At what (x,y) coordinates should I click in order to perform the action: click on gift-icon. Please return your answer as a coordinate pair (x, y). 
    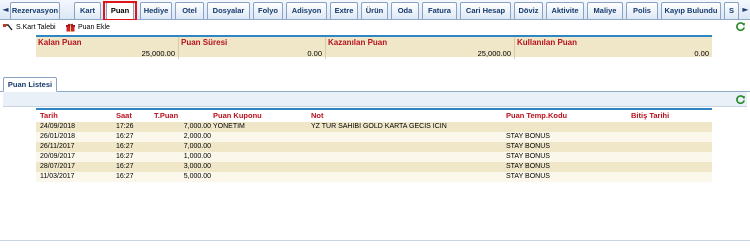
    Looking at the image, I should click on (70, 27).